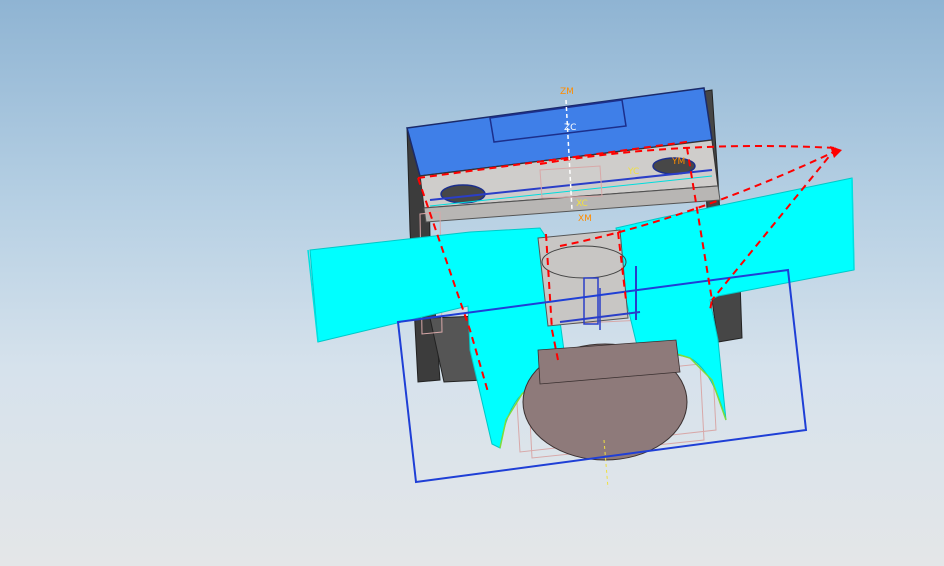 The width and height of the screenshot is (944, 566). Describe the element at coordinates (585, 219) in the screenshot. I see `xm-axis-label: XM` at that location.